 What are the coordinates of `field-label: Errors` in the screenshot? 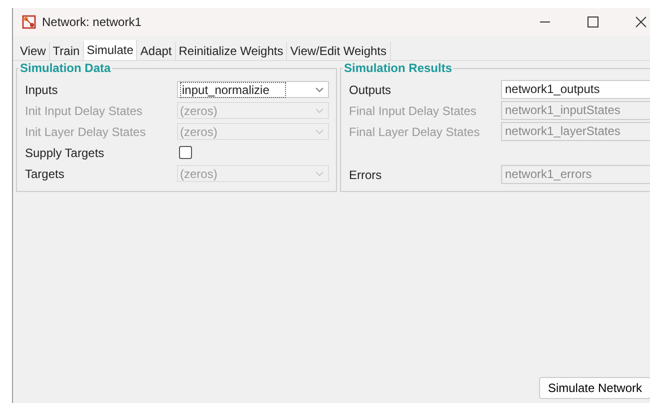 It's located at (366, 175).